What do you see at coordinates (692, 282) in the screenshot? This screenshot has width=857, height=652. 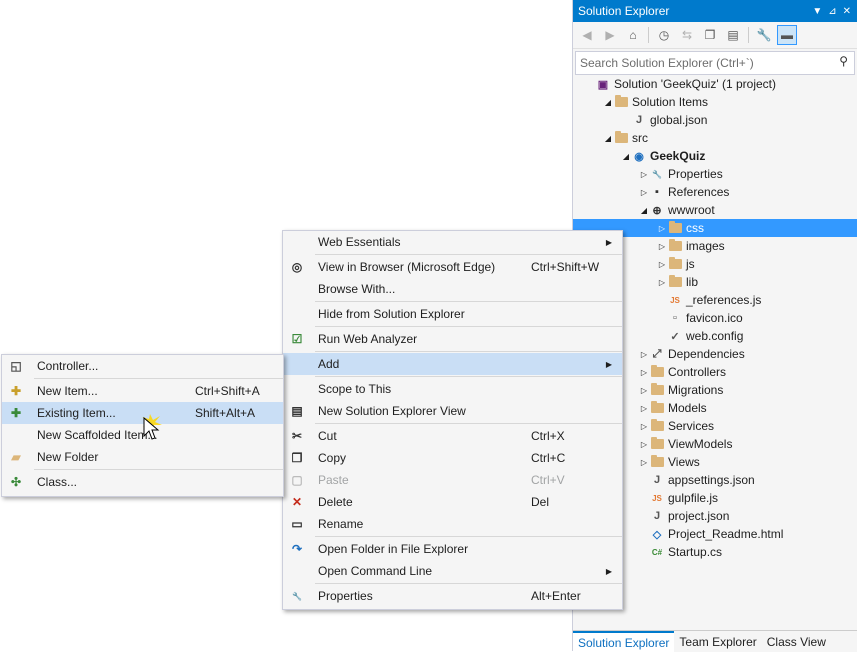 I see `tree-item-label: lib` at bounding box center [692, 282].